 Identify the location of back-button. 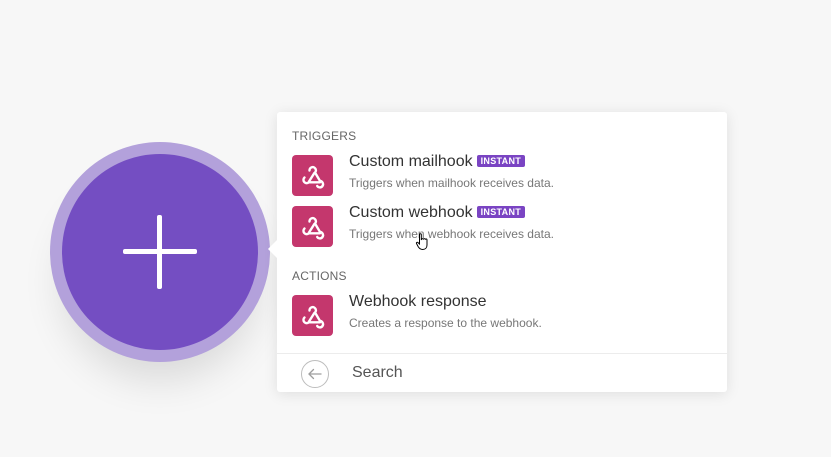
(315, 374).